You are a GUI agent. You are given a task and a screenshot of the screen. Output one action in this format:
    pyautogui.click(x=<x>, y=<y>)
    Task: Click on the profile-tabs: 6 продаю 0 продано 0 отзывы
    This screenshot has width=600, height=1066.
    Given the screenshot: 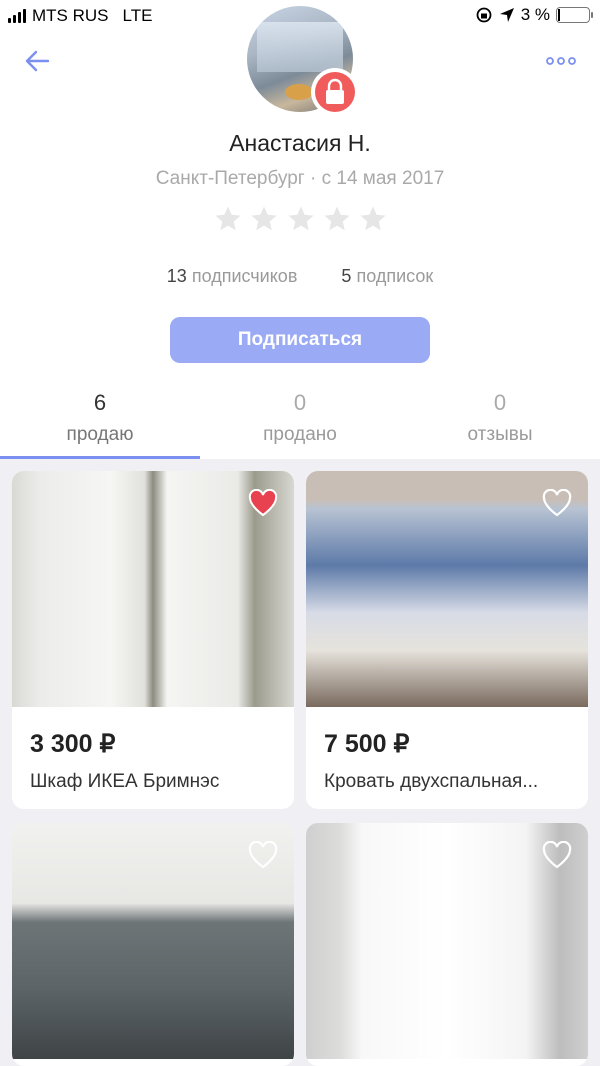 What is the action you would take?
    pyautogui.click(x=300, y=422)
    